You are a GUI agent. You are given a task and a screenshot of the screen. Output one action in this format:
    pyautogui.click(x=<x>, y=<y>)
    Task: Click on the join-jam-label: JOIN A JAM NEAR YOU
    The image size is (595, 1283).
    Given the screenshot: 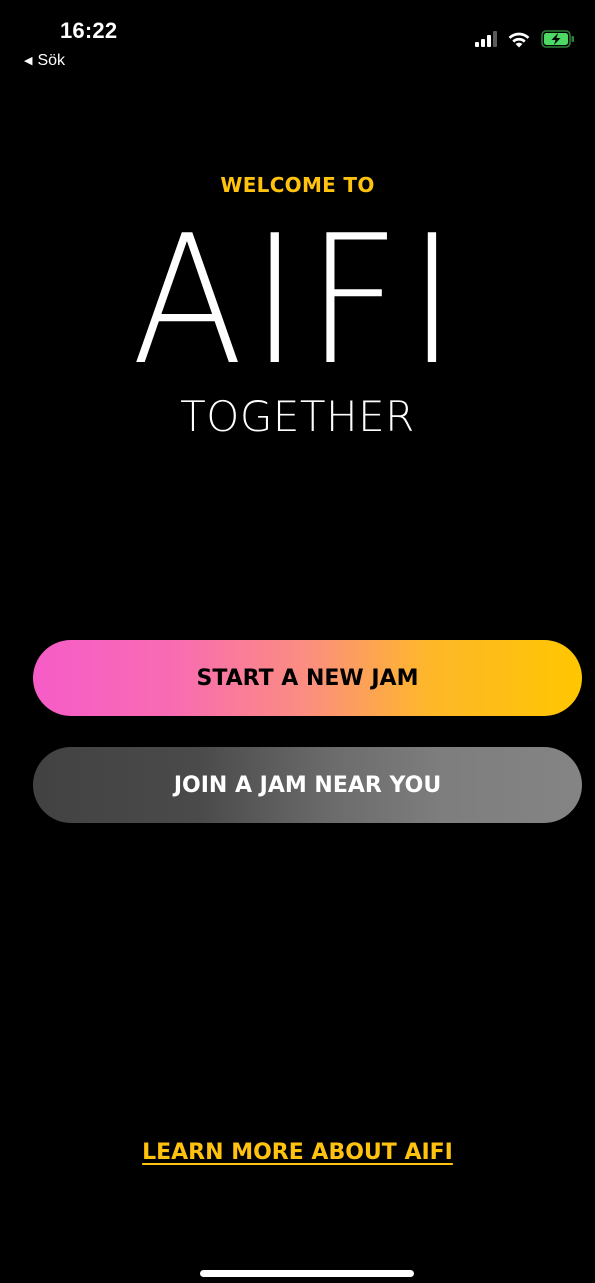 What is the action you would take?
    pyautogui.click(x=307, y=785)
    